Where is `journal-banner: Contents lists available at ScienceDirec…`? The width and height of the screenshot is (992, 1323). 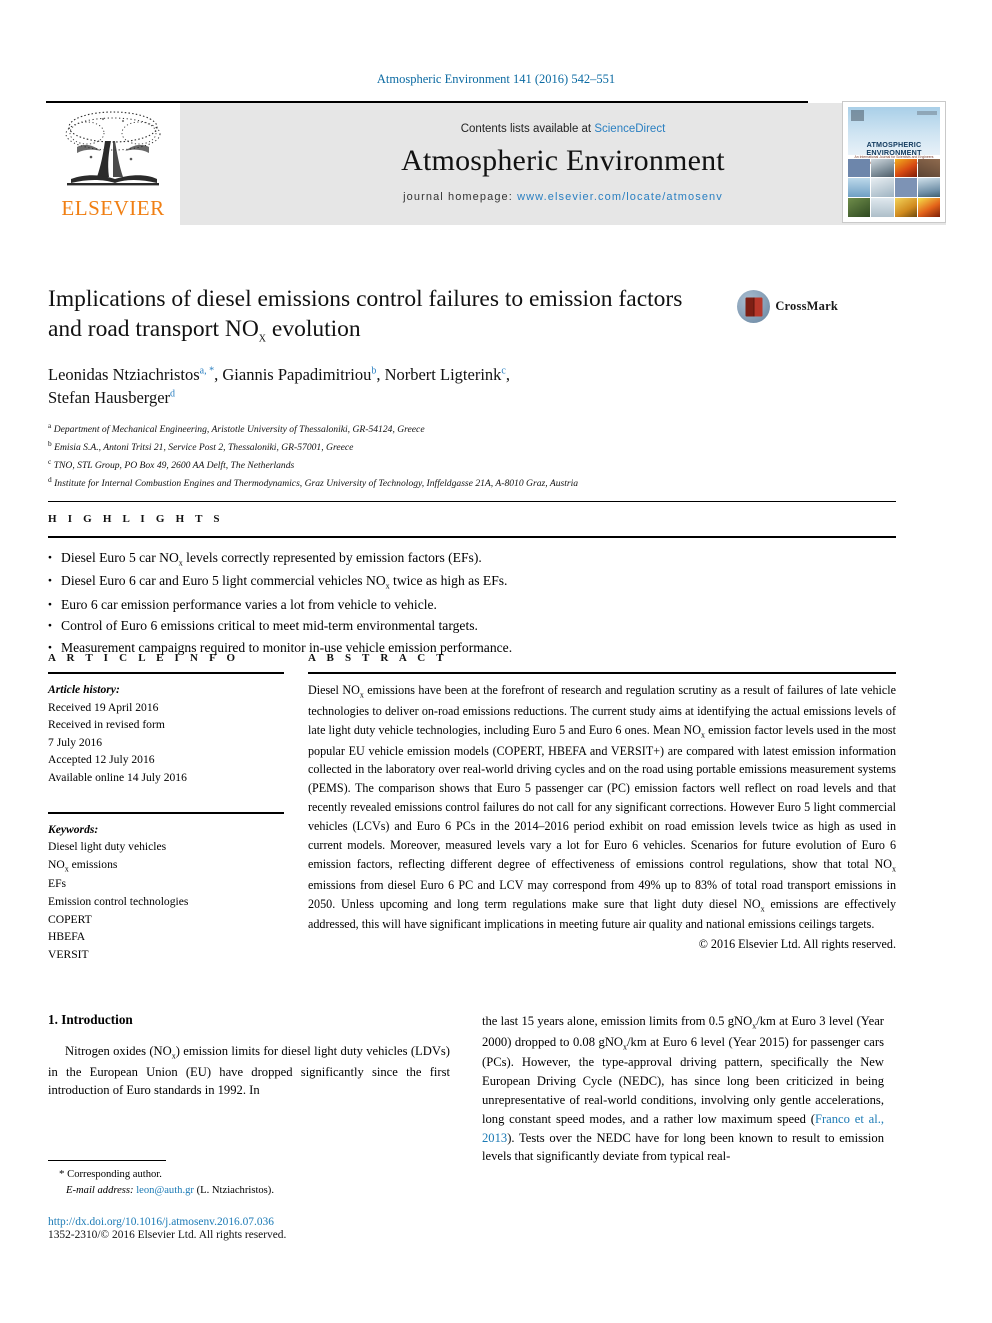 journal-banner: Contents lists available at ScienceDirec… is located at coordinates (563, 164).